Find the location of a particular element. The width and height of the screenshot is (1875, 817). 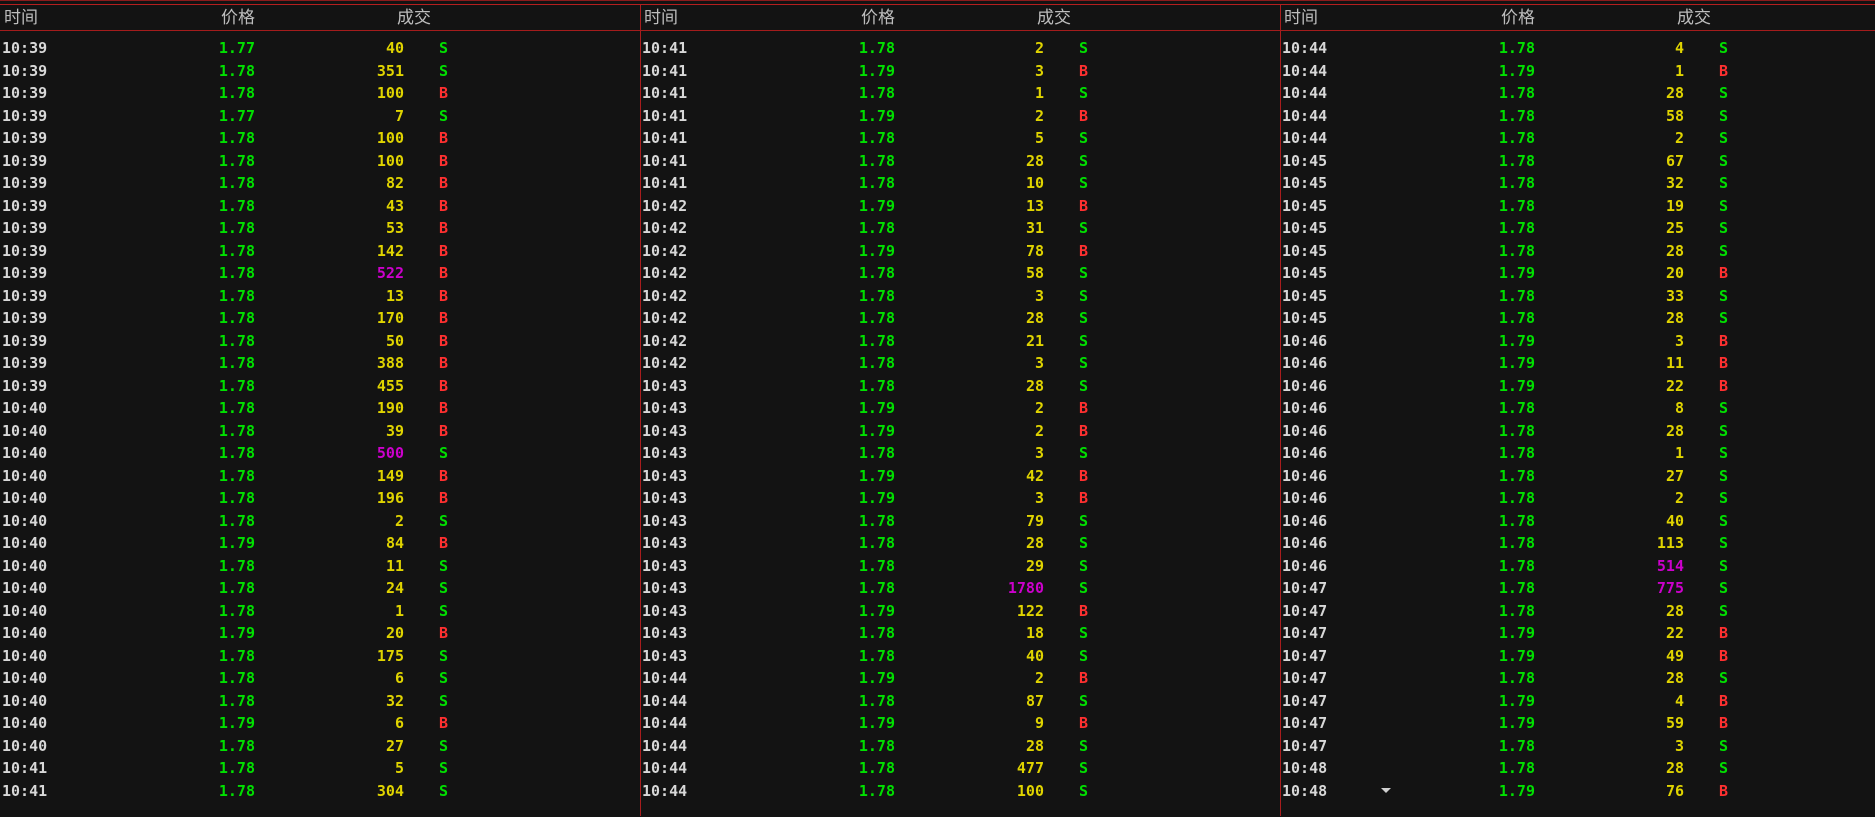

trade-row: 10:48 1.79 76 B is located at coordinates (1577, 791).